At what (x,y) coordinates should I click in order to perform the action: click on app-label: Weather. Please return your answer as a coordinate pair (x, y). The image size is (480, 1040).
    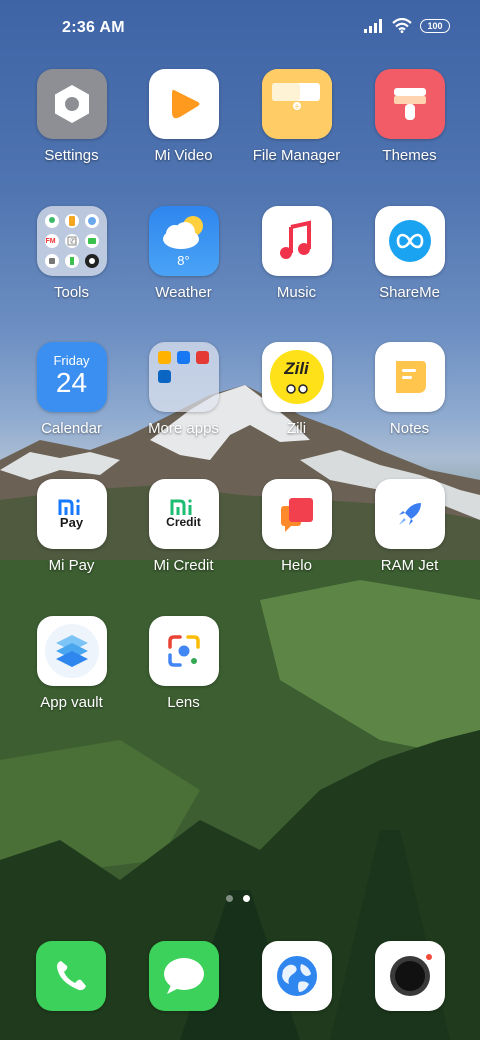
    Looking at the image, I should click on (183, 292).